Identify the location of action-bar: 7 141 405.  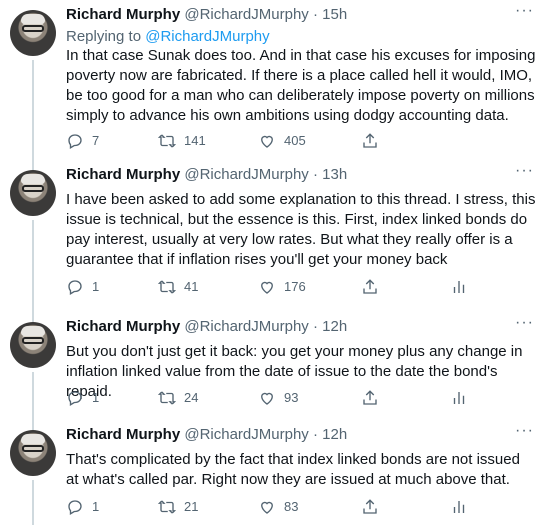
(276, 142).